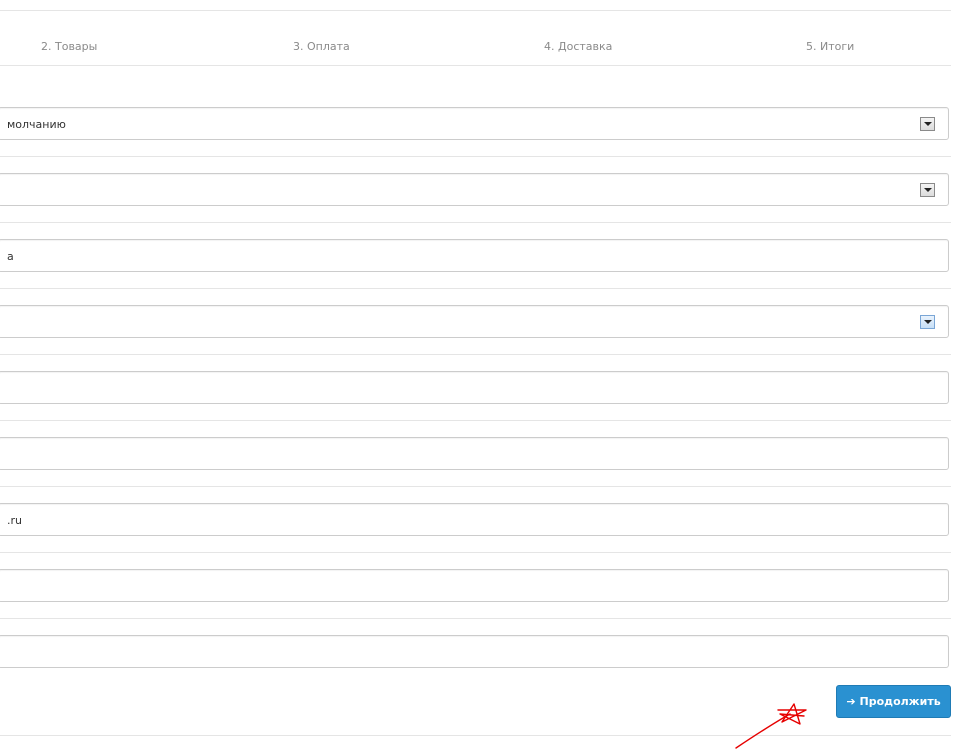 Image resolution: width=967 pixels, height=754 pixels. What do you see at coordinates (578, 46) in the screenshot?
I see `step-delivery: 4. Доставка` at bounding box center [578, 46].